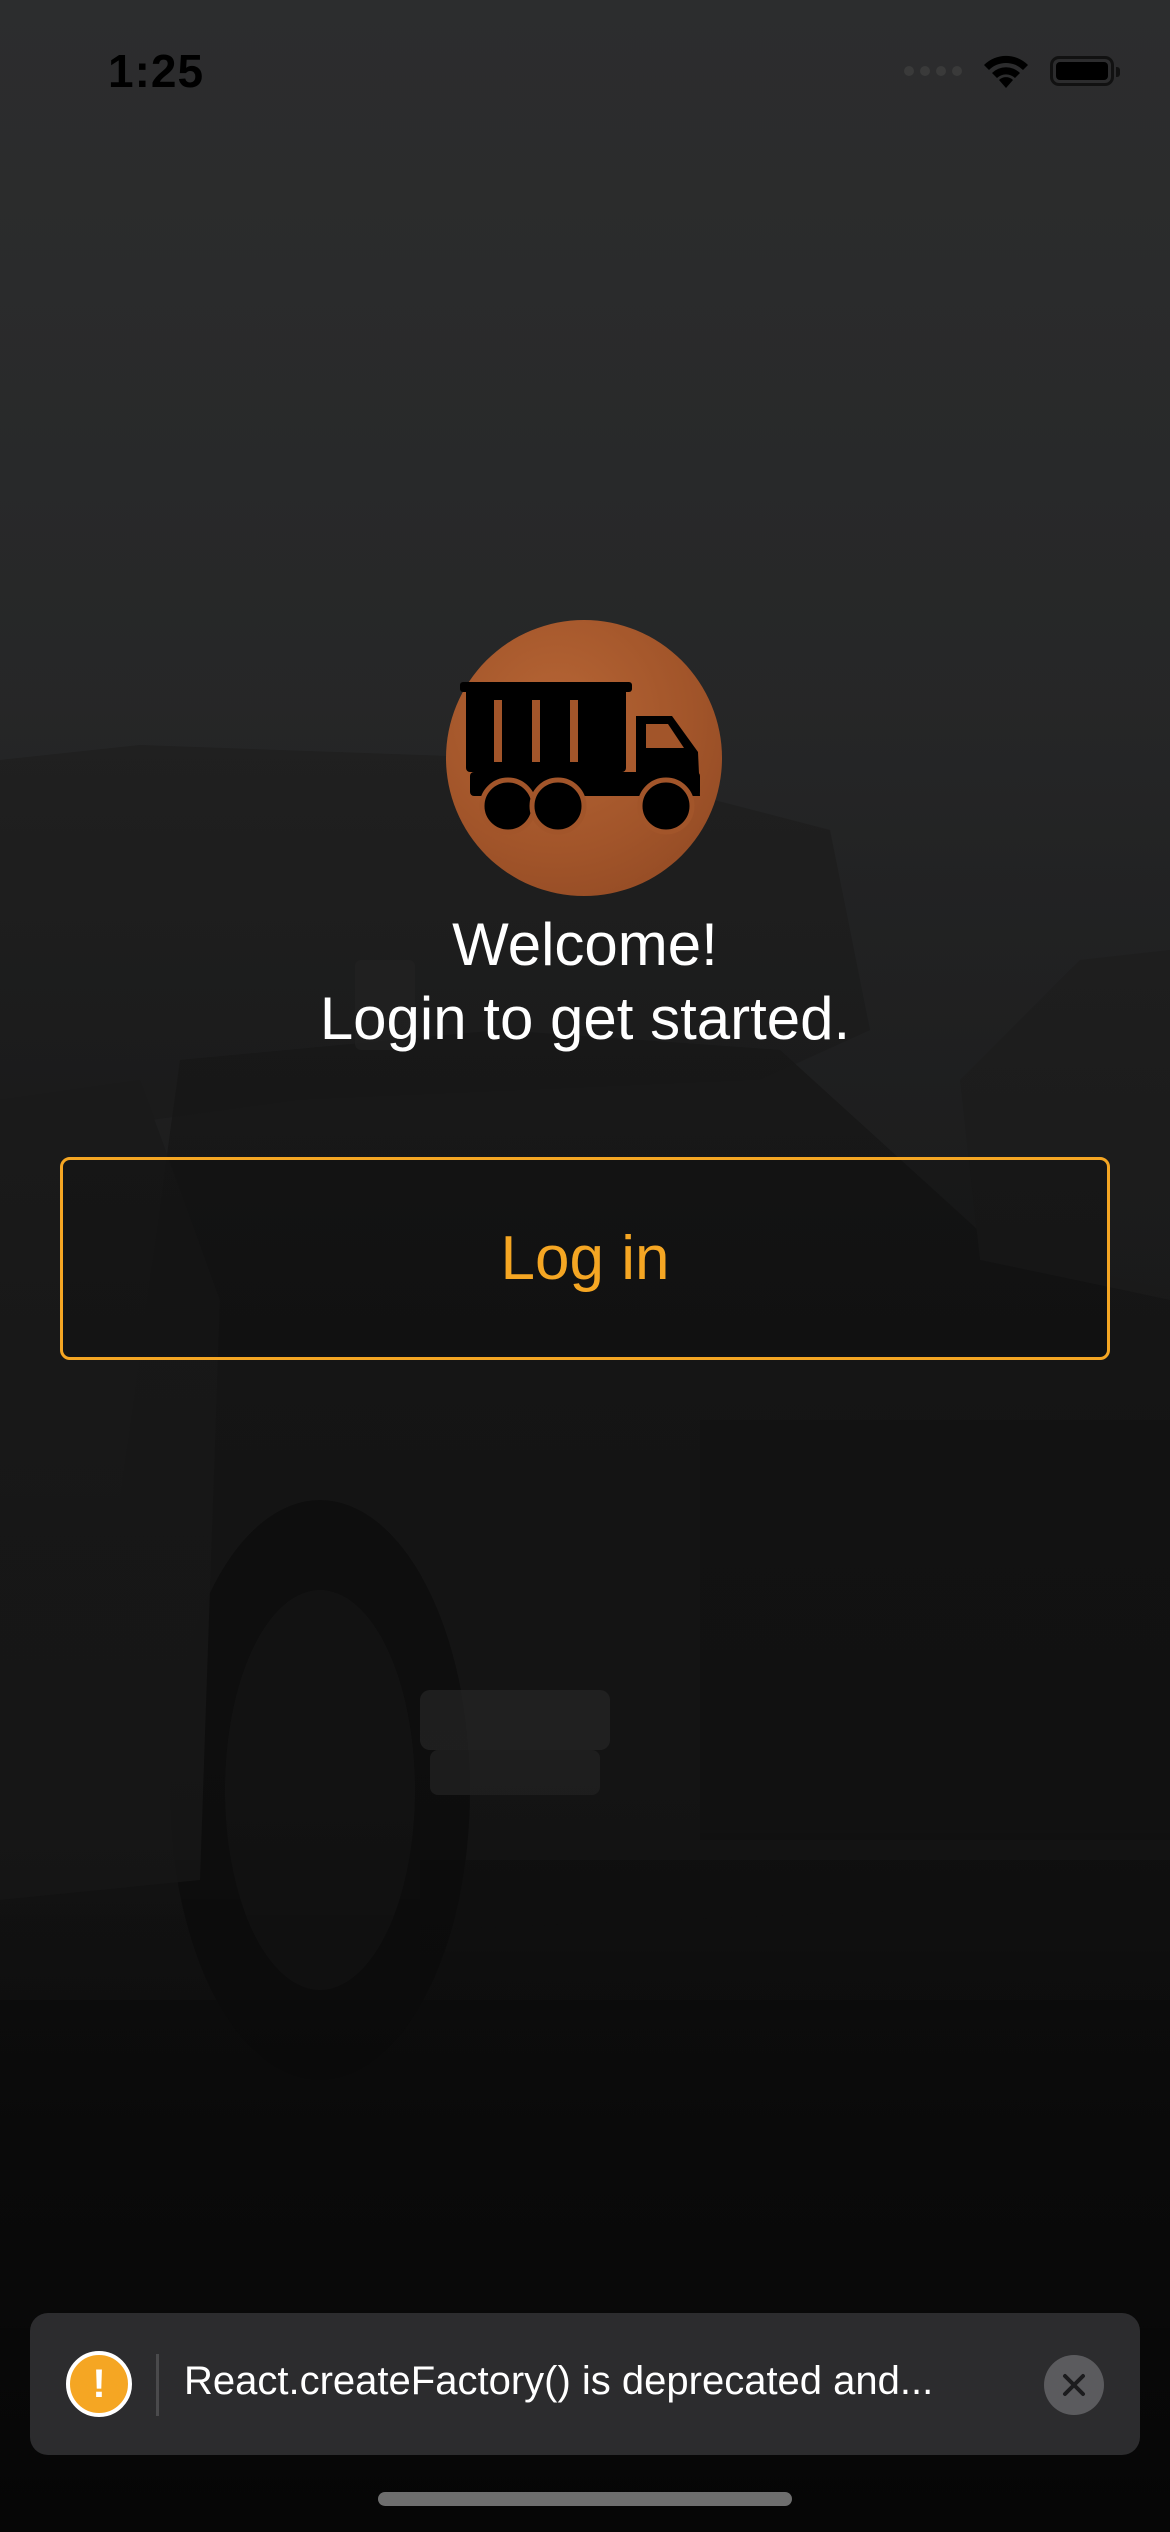 The height and width of the screenshot is (2532, 1170). What do you see at coordinates (933, 71) in the screenshot?
I see `cellular-signal-icon` at bounding box center [933, 71].